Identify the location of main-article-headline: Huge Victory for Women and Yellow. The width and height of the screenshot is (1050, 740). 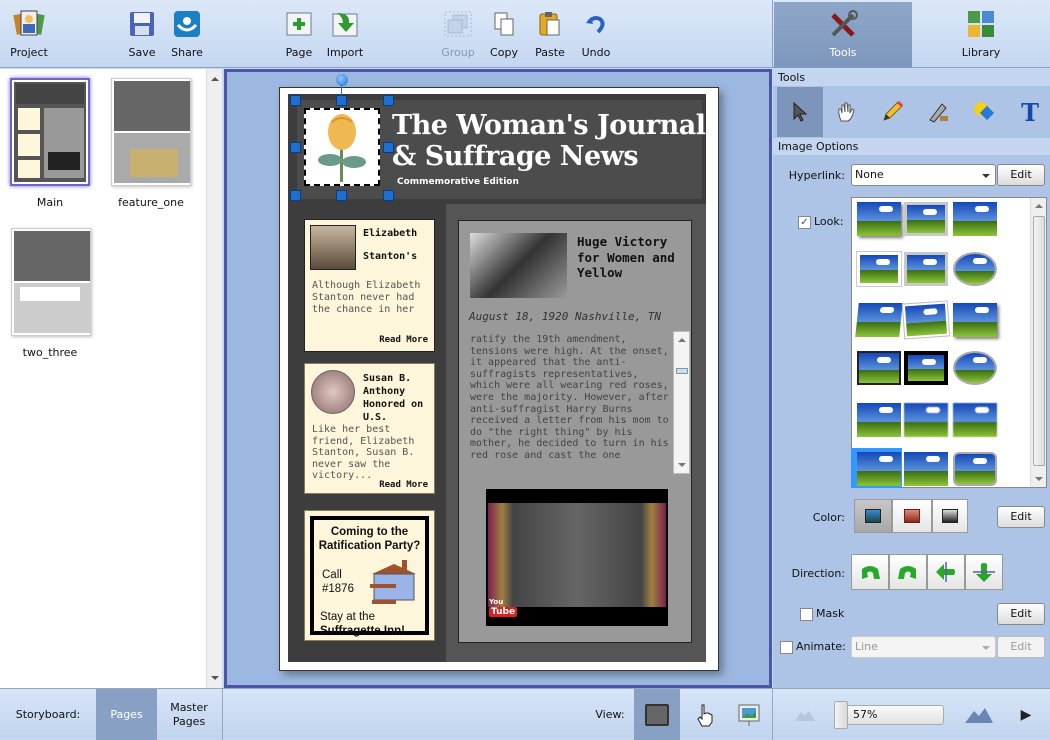
(626, 257).